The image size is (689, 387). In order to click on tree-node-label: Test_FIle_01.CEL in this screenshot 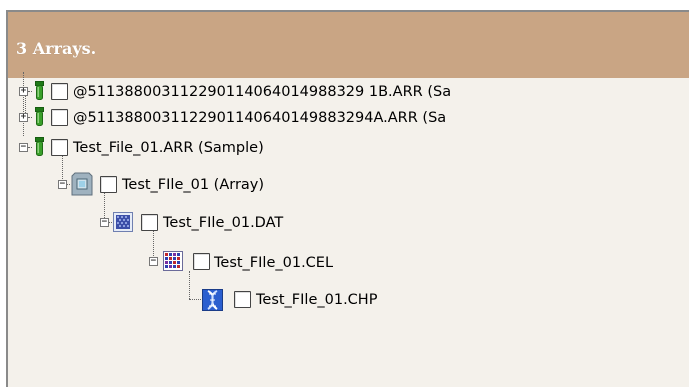, I will do `click(274, 263)`.